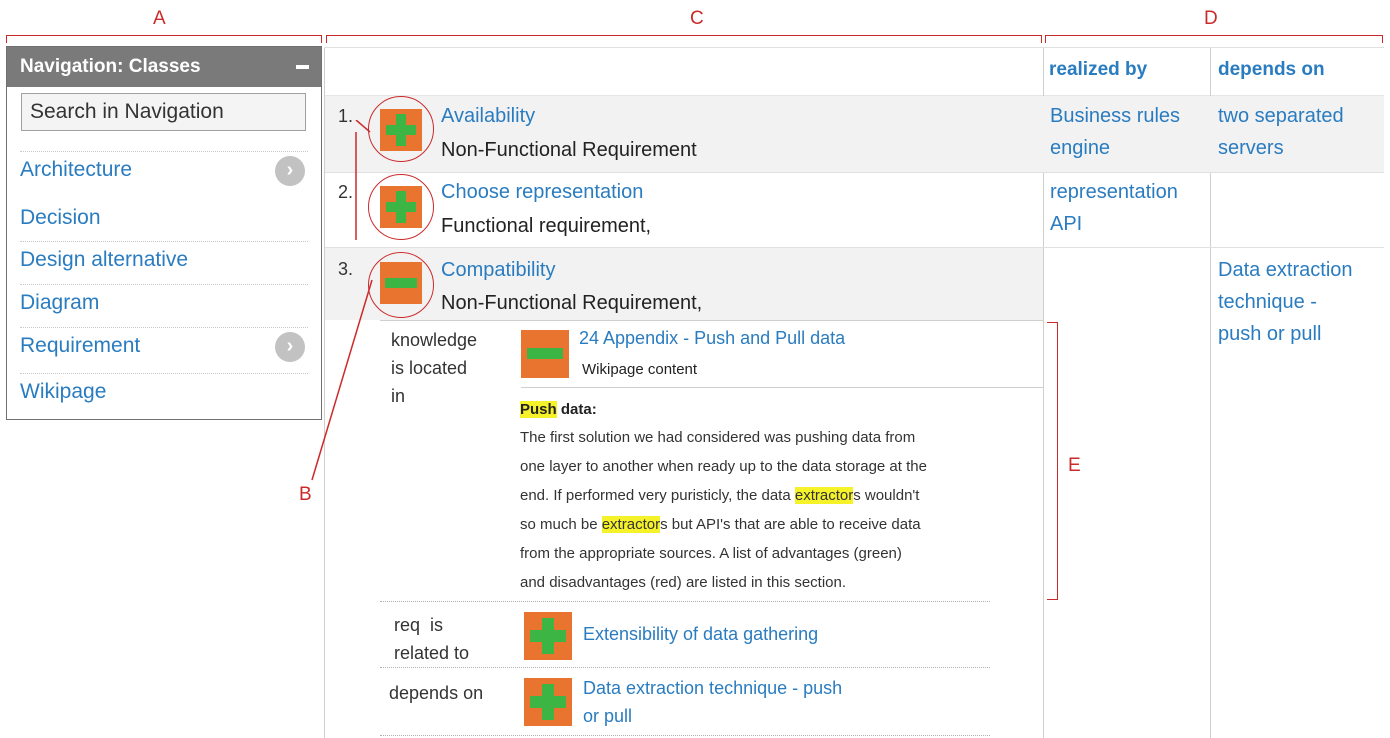 Image resolution: width=1390 pixels, height=738 pixels. Describe the element at coordinates (302, 67) in the screenshot. I see `minimize-icon` at that location.